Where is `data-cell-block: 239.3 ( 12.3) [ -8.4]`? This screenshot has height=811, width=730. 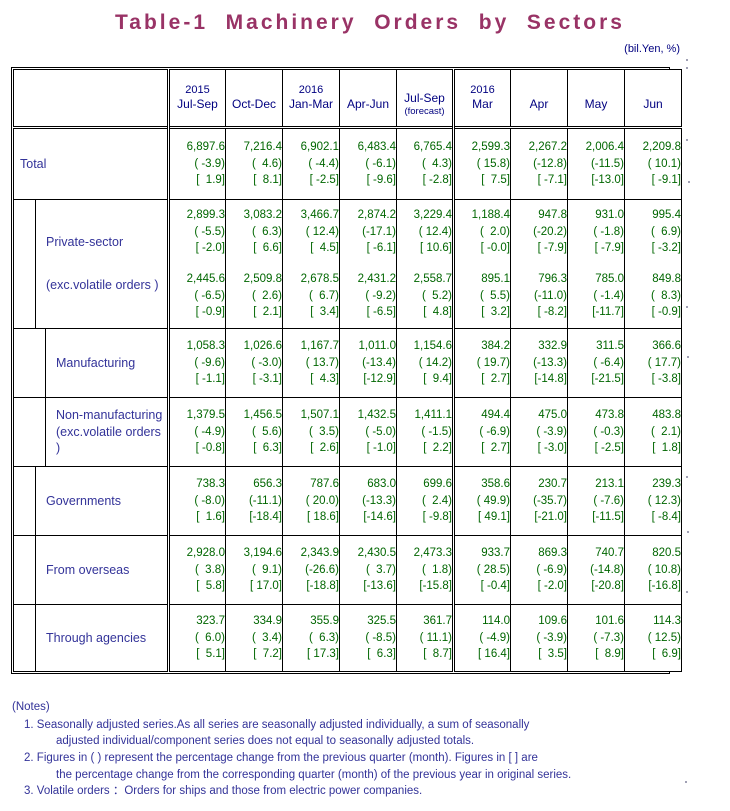 data-cell-block: 239.3 ( 12.3) [ -8.4] is located at coordinates (653, 501).